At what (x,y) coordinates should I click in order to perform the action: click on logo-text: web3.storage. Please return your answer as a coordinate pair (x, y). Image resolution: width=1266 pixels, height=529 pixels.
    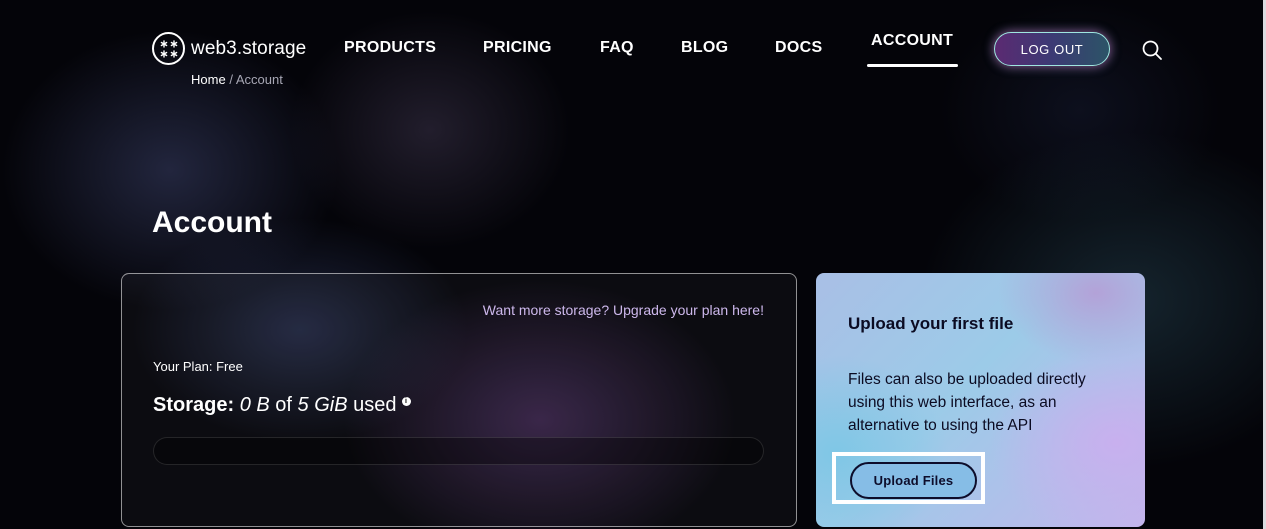
    Looking at the image, I should click on (249, 48).